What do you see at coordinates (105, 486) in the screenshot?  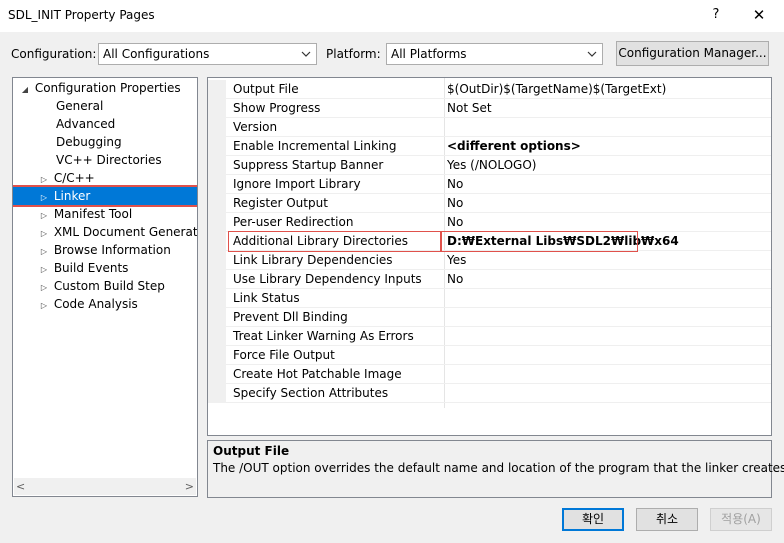 I see `horizontal-scrollbar: < >` at bounding box center [105, 486].